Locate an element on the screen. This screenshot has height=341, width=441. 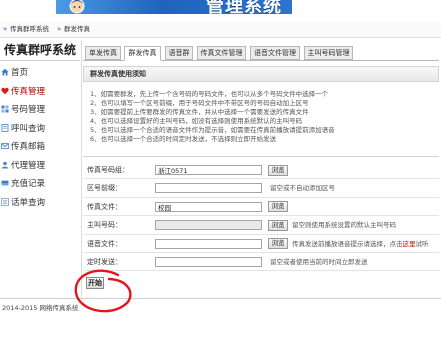
form-row-area-prefix: 区号前缀： 留空或不自动添加区号 is located at coordinates (261, 188).